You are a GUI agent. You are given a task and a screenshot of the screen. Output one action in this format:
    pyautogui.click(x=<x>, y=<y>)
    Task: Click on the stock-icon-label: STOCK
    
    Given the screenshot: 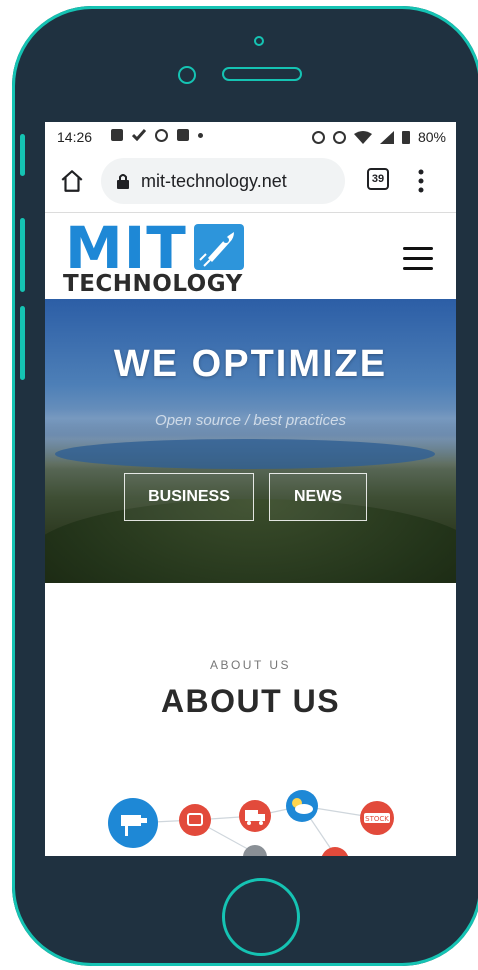 What is the action you would take?
    pyautogui.click(x=377, y=819)
    